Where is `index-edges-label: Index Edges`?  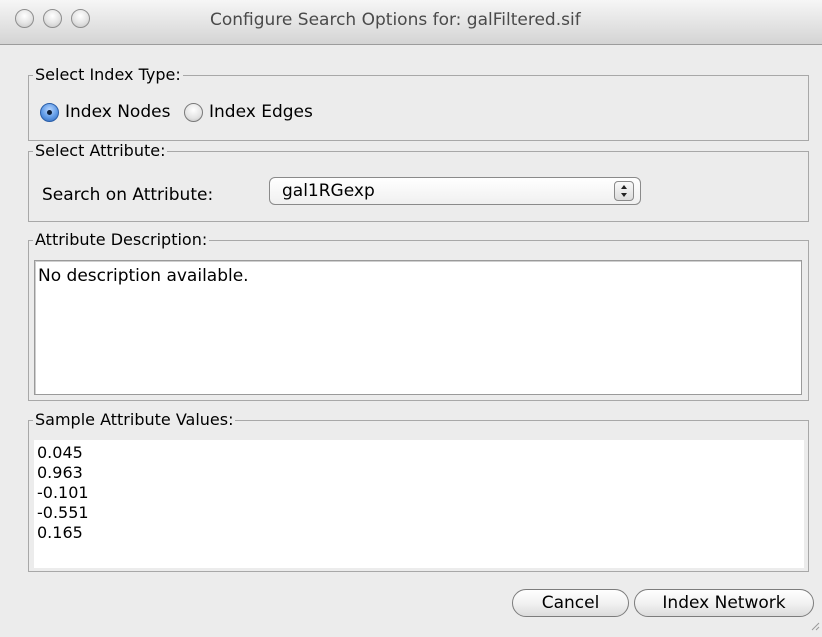 index-edges-label: Index Edges is located at coordinates (261, 112).